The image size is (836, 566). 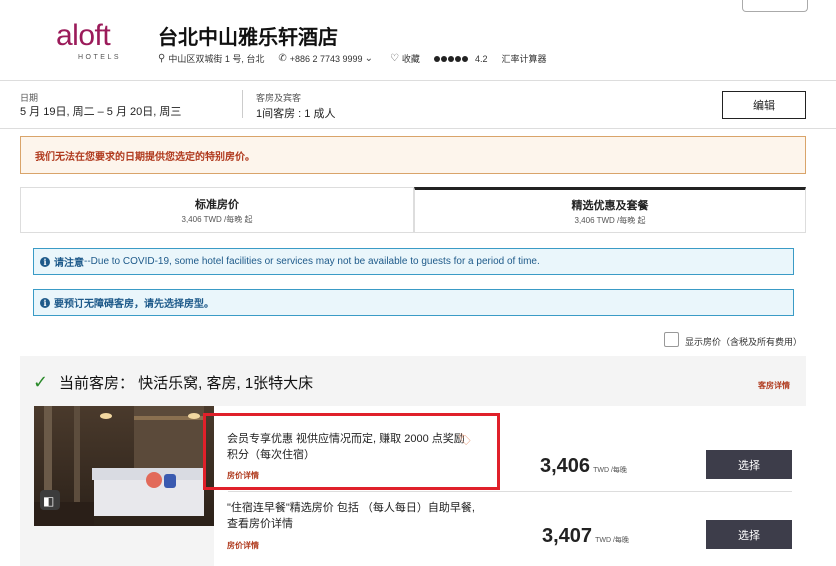 What do you see at coordinates (351, 451) in the screenshot?
I see `highlight-box` at bounding box center [351, 451].